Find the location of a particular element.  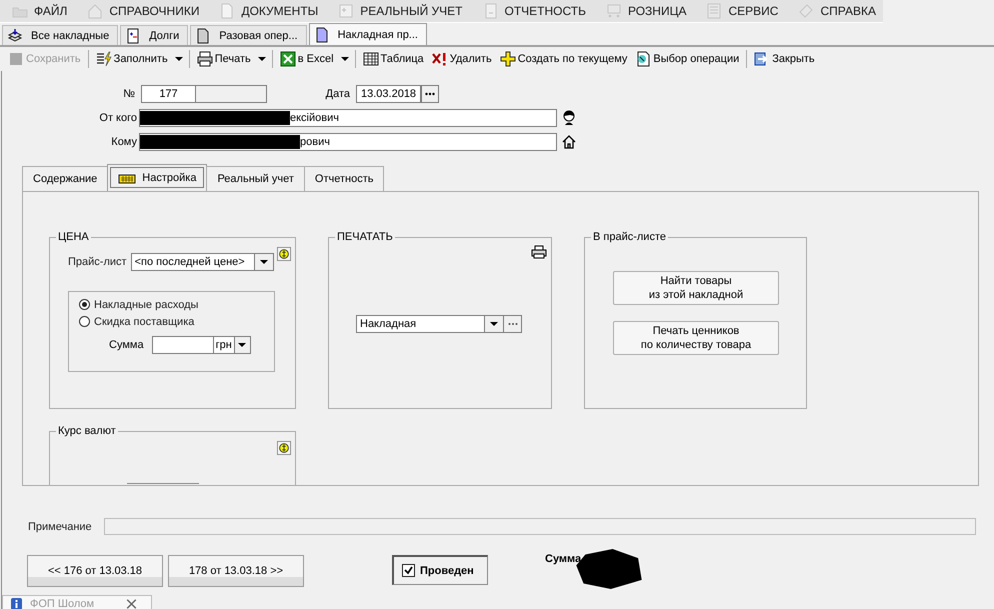

menu-item: РЕАЛЬНЫЙ УЧЕТ is located at coordinates (402, 11).